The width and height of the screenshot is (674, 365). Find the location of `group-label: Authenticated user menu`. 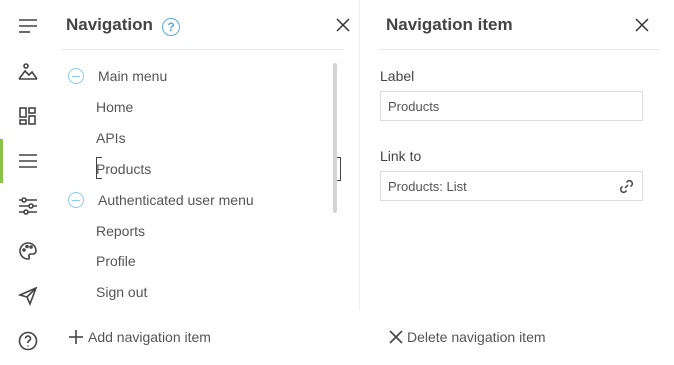

group-label: Authenticated user menu is located at coordinates (176, 200).